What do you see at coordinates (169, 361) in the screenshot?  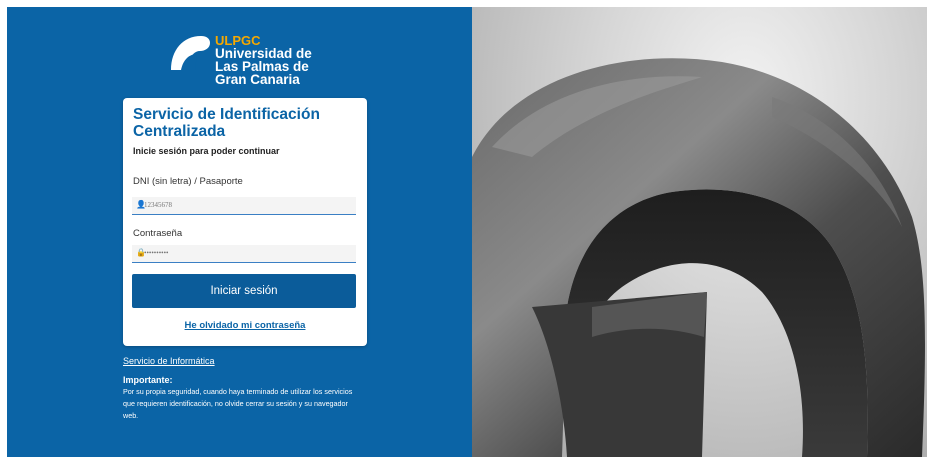 I see `service-informatica-link: Servicio de Informática` at bounding box center [169, 361].